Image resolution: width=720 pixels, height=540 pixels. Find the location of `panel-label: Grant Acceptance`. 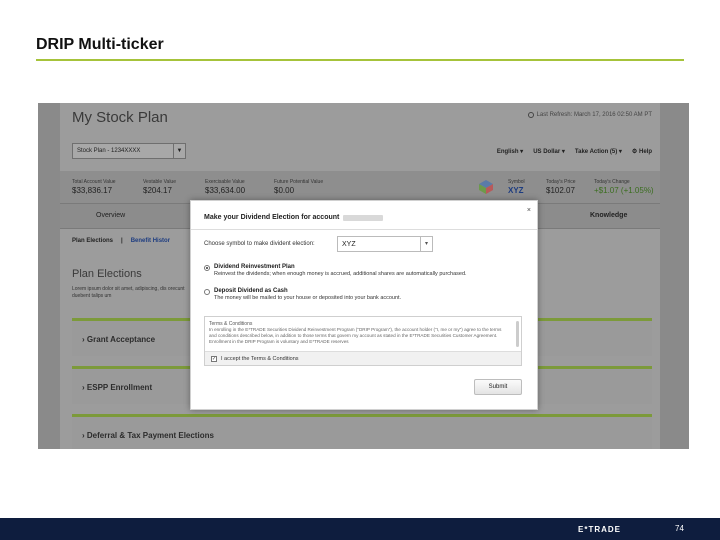

panel-label: Grant Acceptance is located at coordinates (121, 339).